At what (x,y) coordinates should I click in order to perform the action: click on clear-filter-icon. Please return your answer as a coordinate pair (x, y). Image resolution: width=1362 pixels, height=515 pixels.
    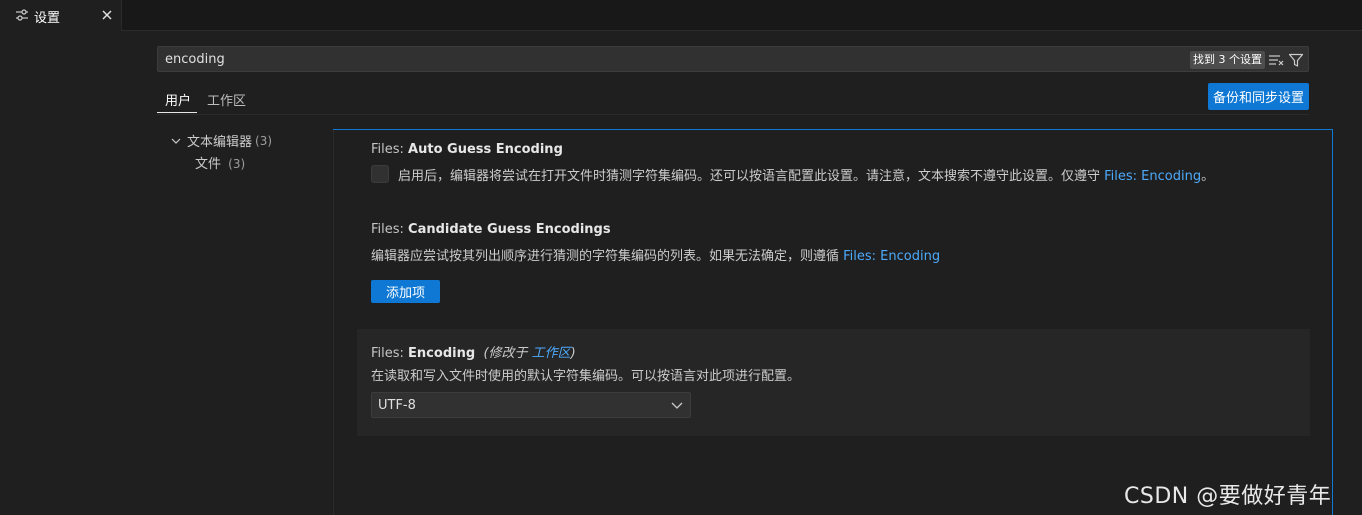
    Looking at the image, I should click on (1276, 60).